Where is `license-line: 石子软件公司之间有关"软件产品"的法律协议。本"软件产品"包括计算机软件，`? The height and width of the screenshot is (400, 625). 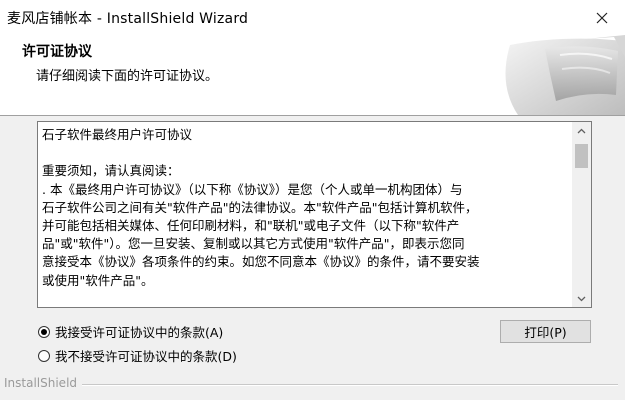 license-line: 石子软件公司之间有关"软件产品"的法律协议。本"软件产品"包括计算机软件， is located at coordinates (260, 207).